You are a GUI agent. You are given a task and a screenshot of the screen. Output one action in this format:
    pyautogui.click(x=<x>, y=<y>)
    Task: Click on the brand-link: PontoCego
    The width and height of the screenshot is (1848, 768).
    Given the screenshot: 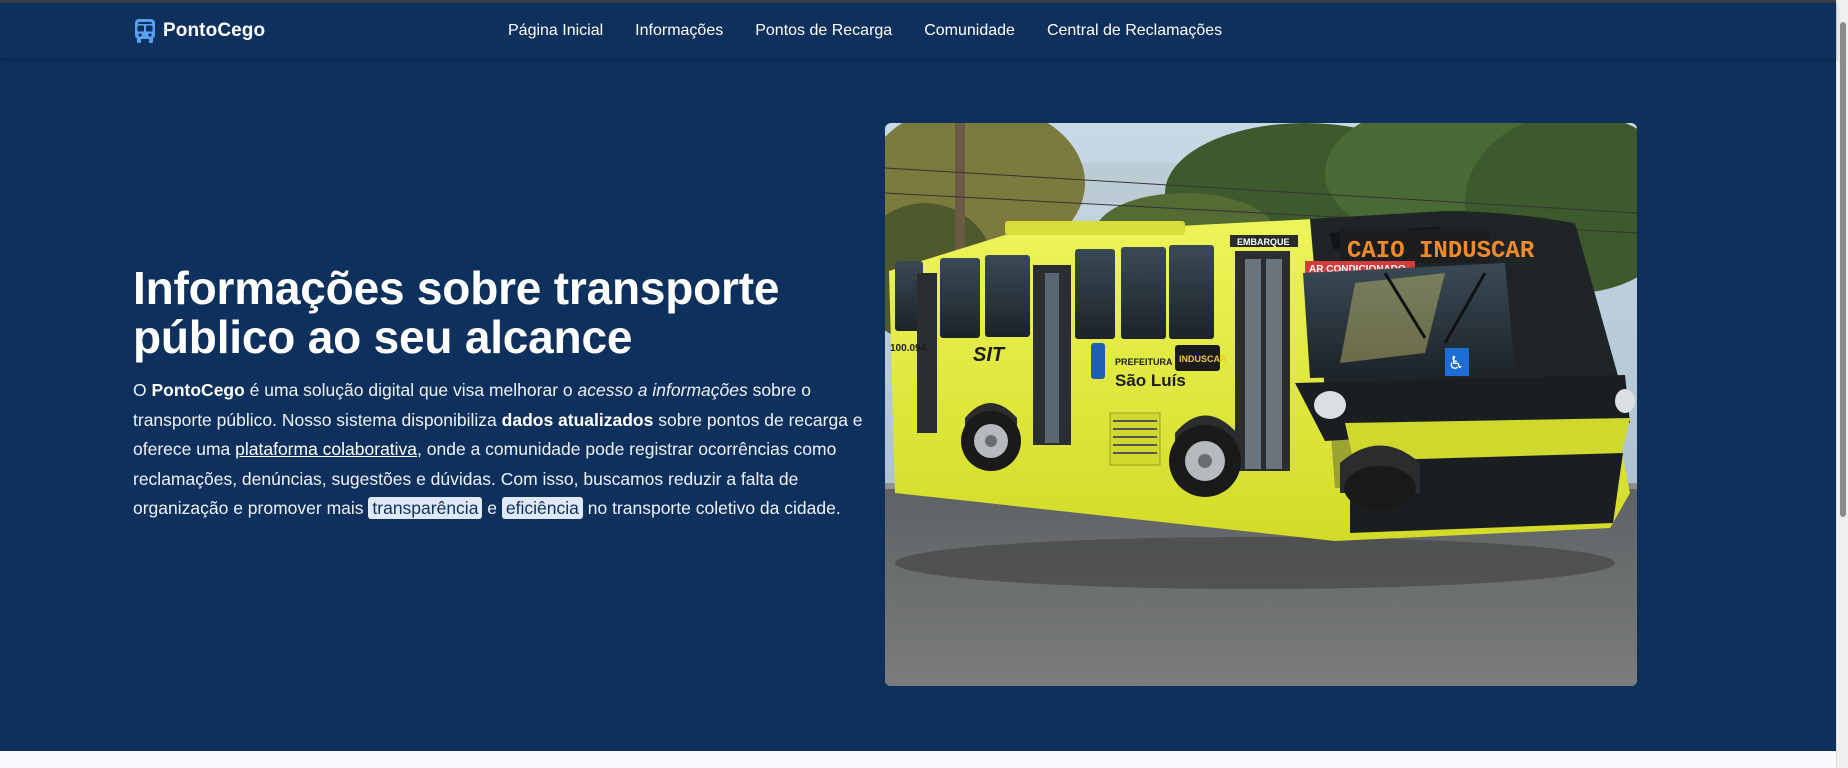 What is the action you would take?
    pyautogui.click(x=199, y=31)
    